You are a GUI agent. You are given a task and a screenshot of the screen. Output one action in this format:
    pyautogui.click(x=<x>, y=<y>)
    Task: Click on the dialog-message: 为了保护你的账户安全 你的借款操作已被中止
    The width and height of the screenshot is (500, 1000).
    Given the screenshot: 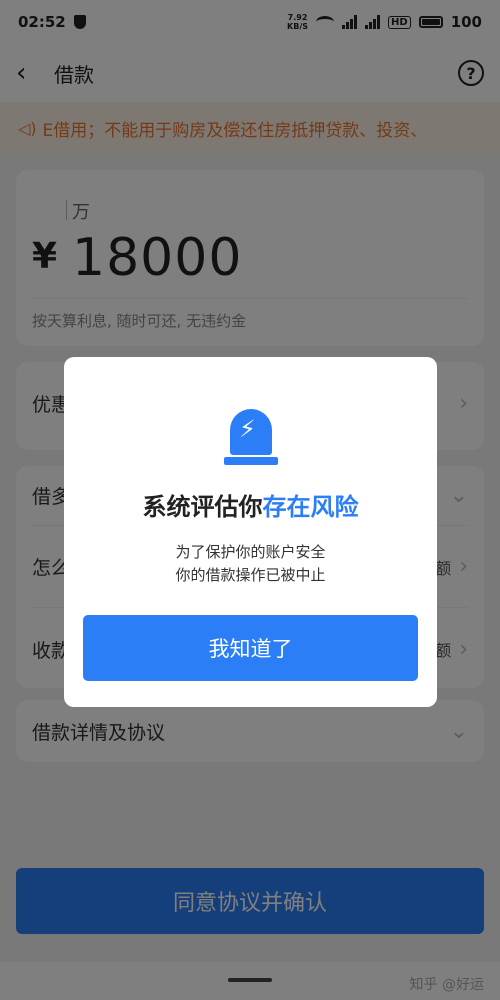 What is the action you would take?
    pyautogui.click(x=250, y=563)
    